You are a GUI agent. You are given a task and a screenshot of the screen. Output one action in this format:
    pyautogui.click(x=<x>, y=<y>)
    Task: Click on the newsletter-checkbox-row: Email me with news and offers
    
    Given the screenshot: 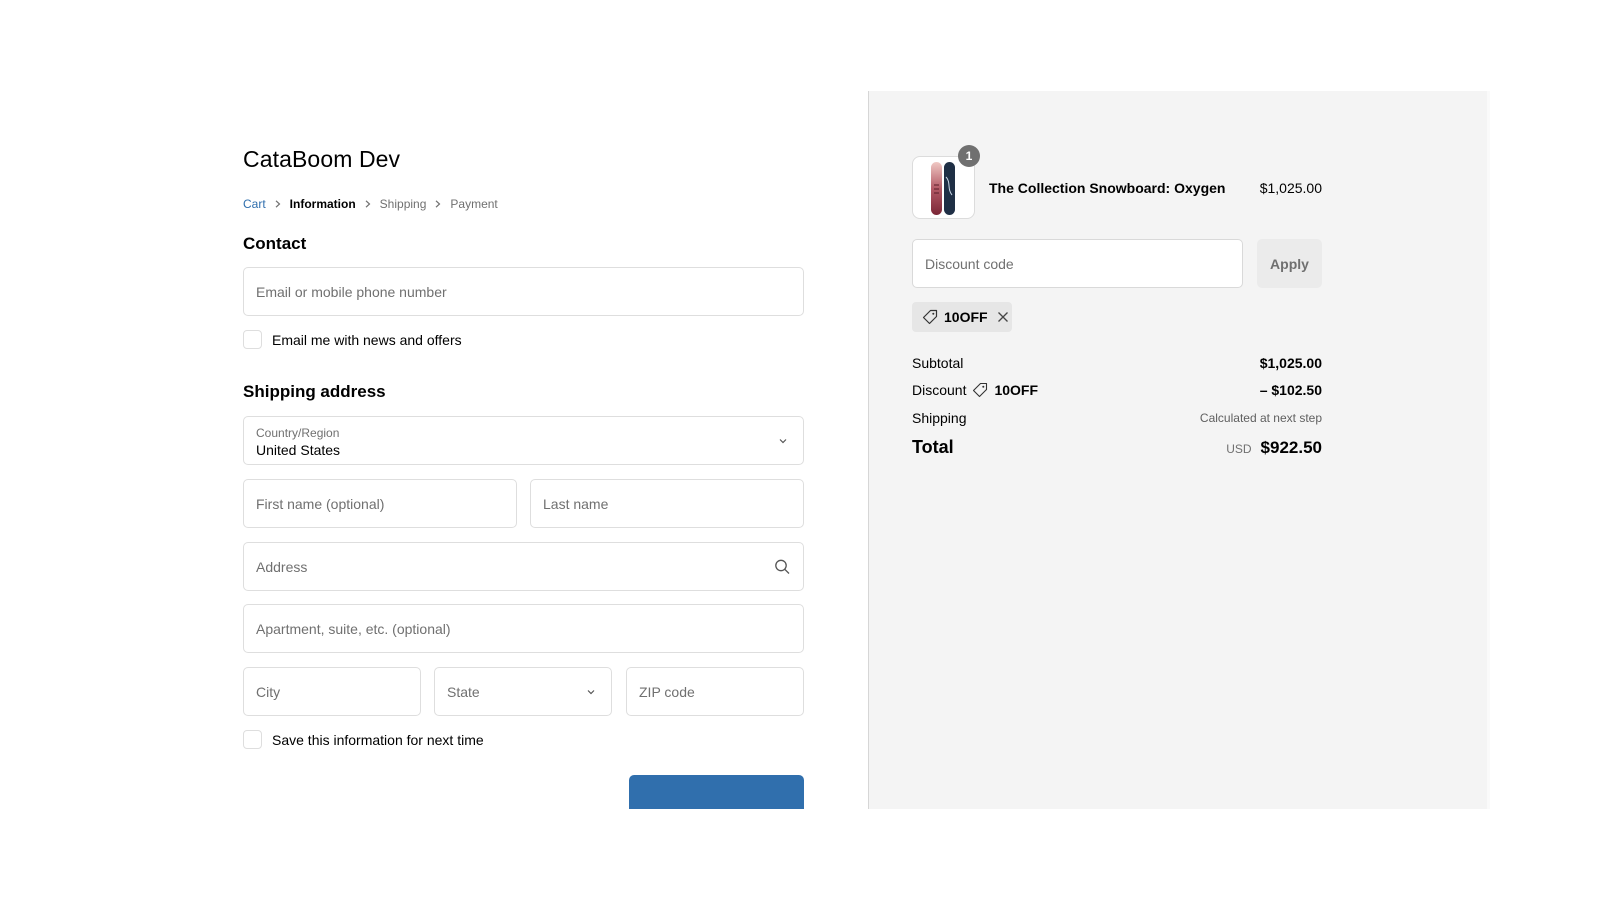 What is the action you would take?
    pyautogui.click(x=352, y=339)
    